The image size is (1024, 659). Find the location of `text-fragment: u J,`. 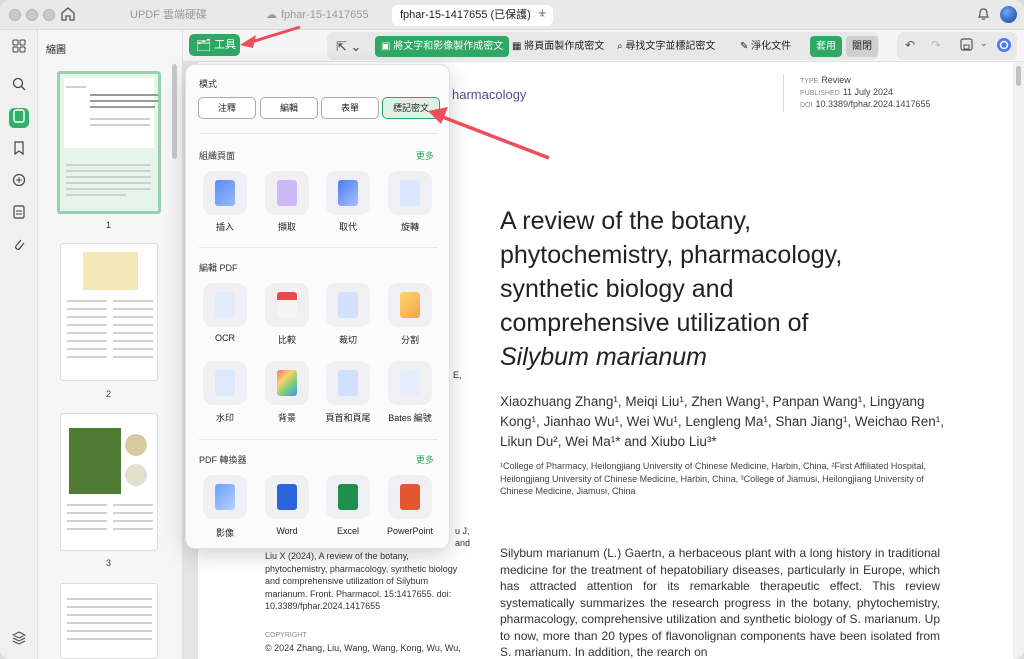

text-fragment: u J, is located at coordinates (462, 531).